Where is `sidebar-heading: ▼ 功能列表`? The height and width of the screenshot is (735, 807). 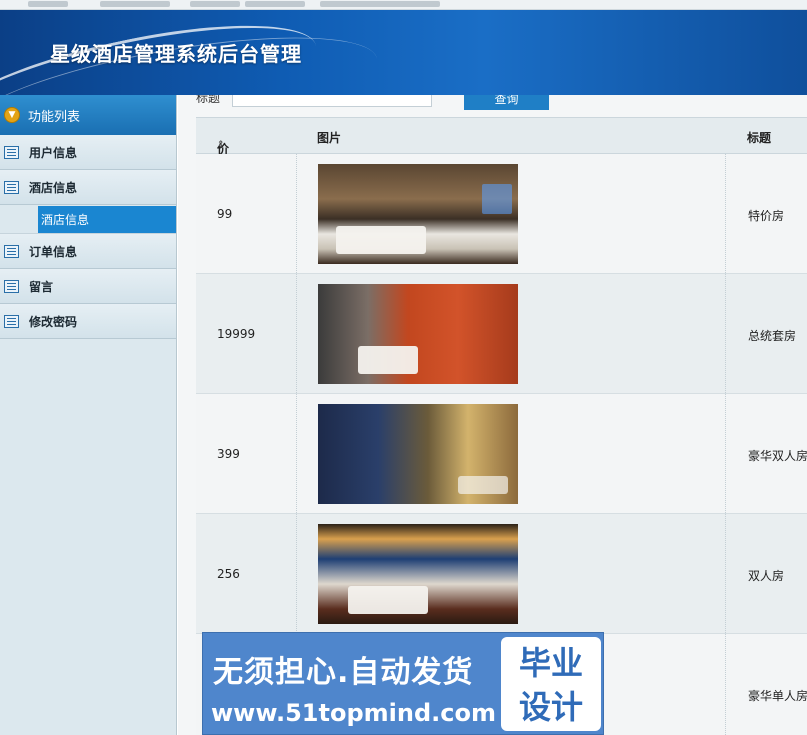
sidebar-heading: ▼ 功能列表 is located at coordinates (88, 115).